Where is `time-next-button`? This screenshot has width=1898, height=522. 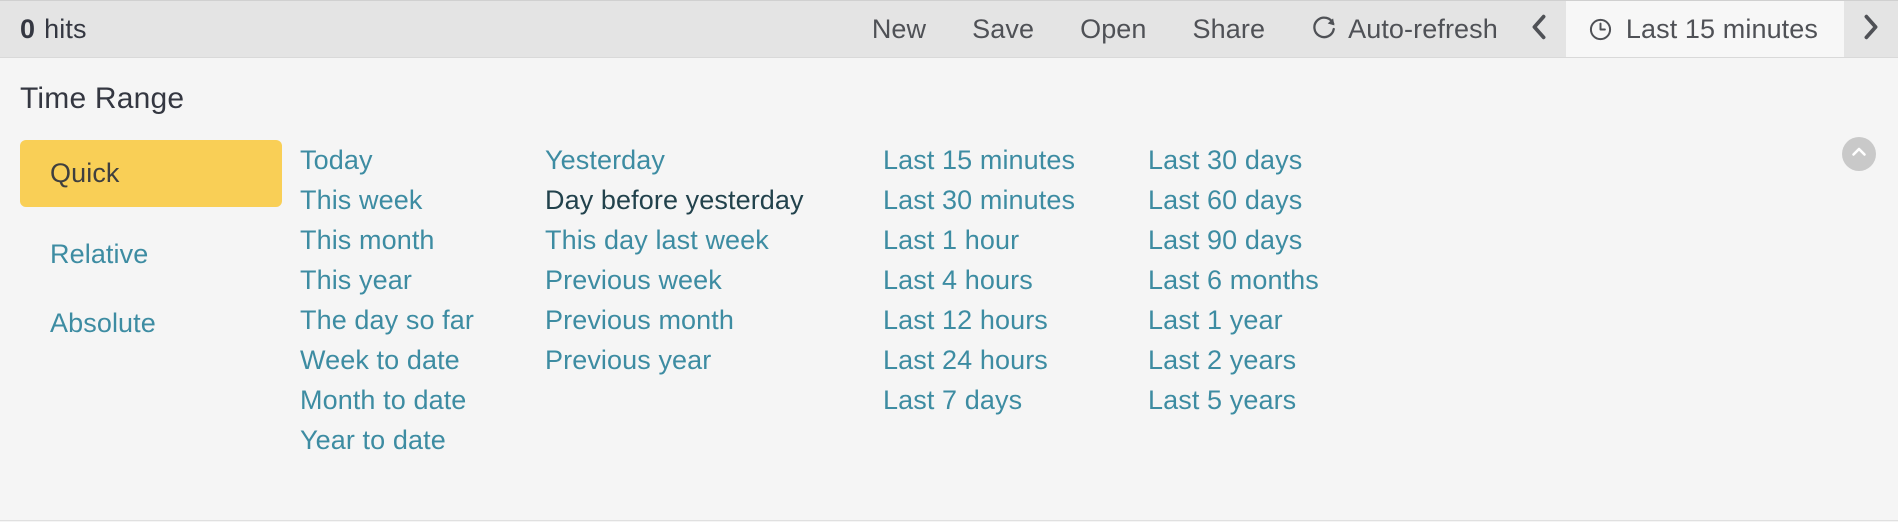 time-next-button is located at coordinates (1871, 29).